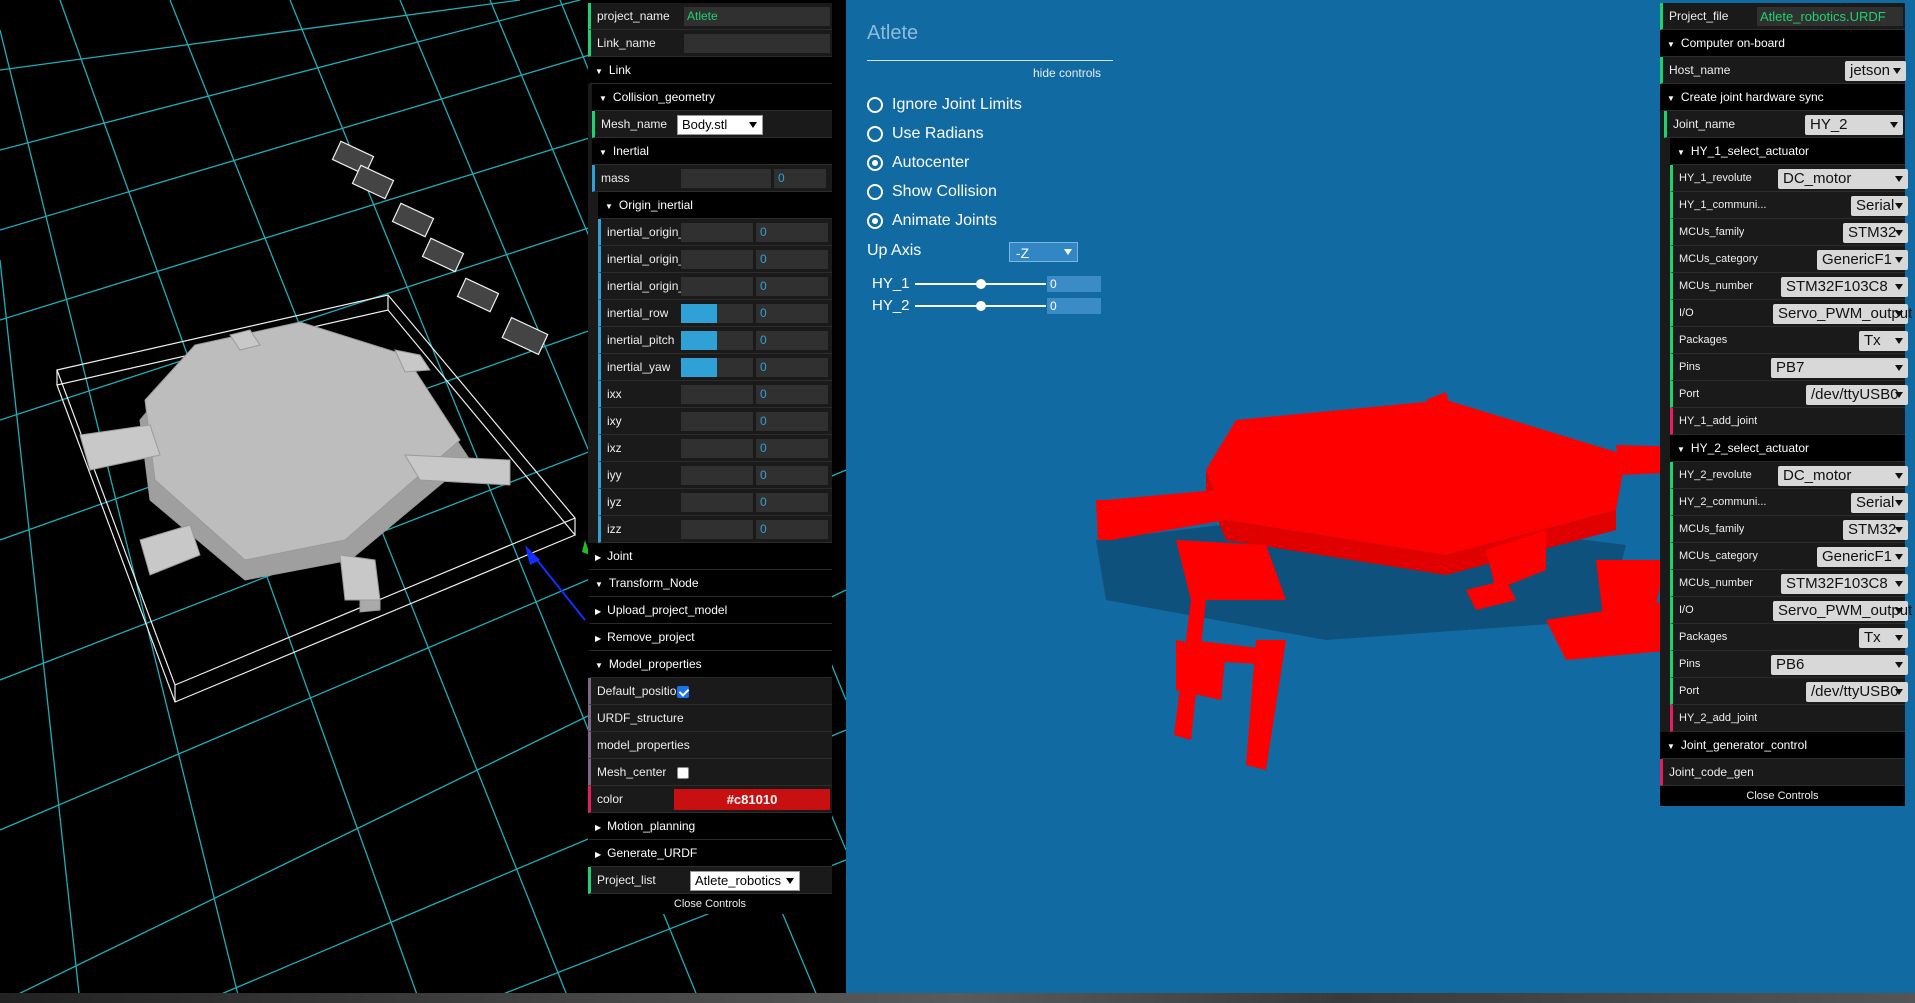  What do you see at coordinates (710, 718) in the screenshot?
I see `urdf-structure-button: URDF_structure` at bounding box center [710, 718].